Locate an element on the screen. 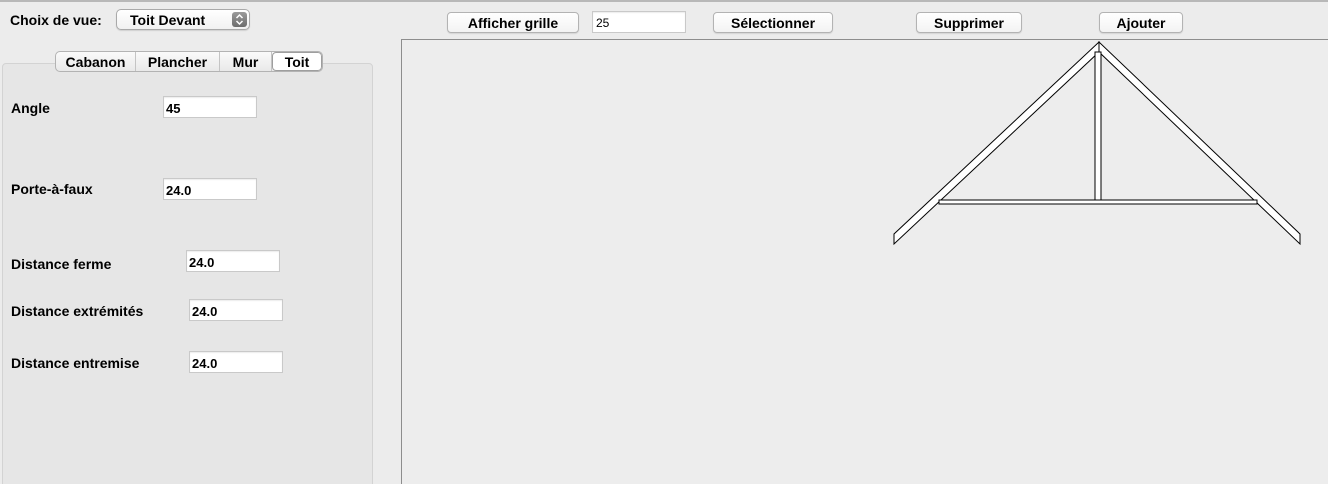  roof-truss-drawing is located at coordinates (1097, 143).